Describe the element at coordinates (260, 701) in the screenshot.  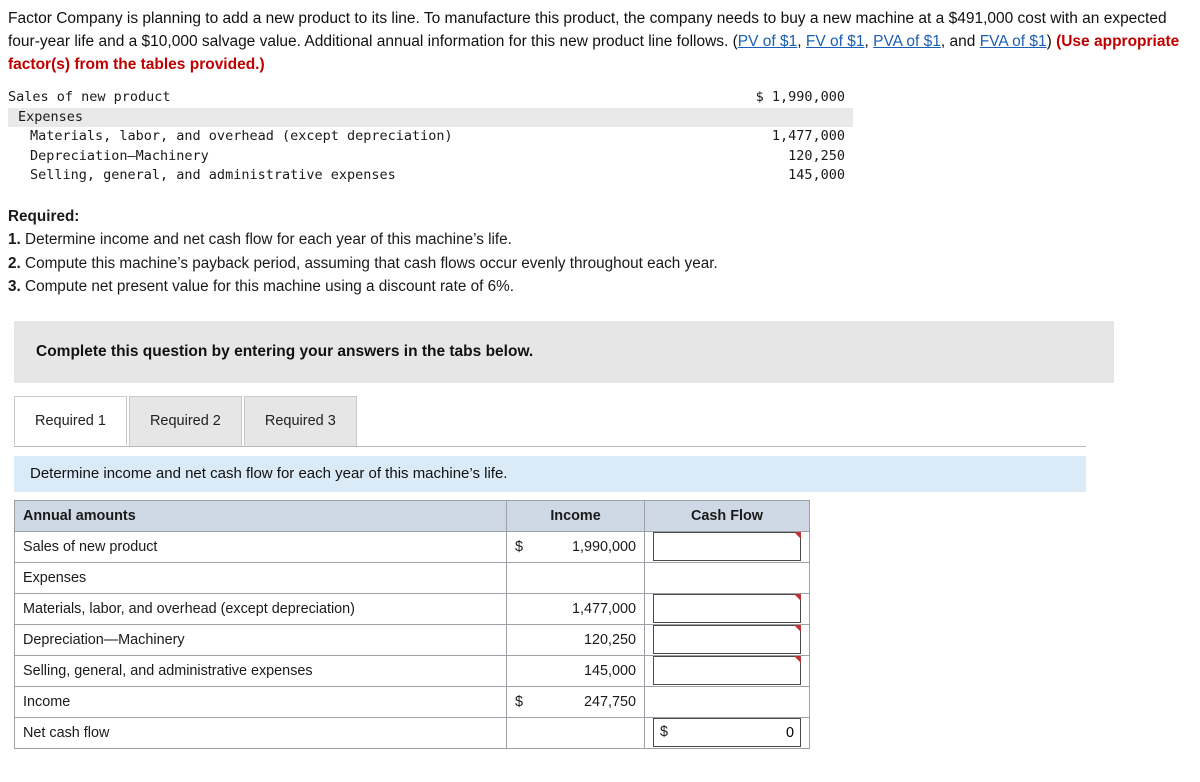
I see `row-label: Income` at that location.